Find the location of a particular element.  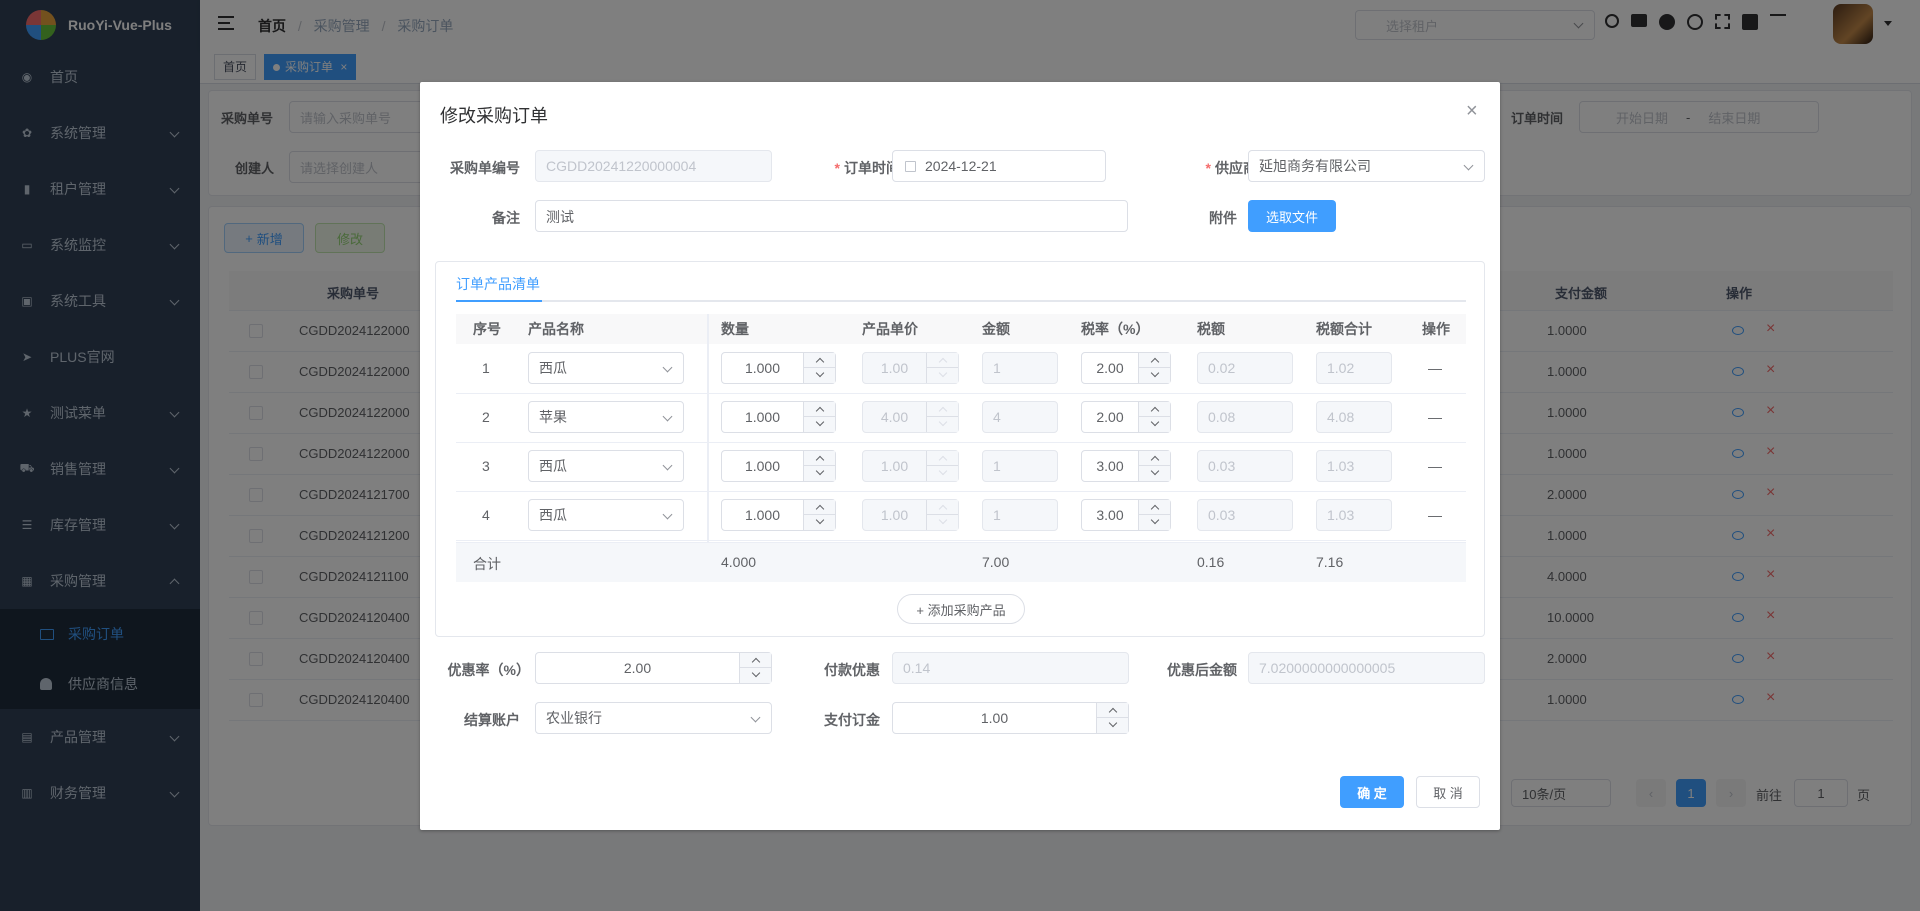

row-index: 2 is located at coordinates (486, 417).